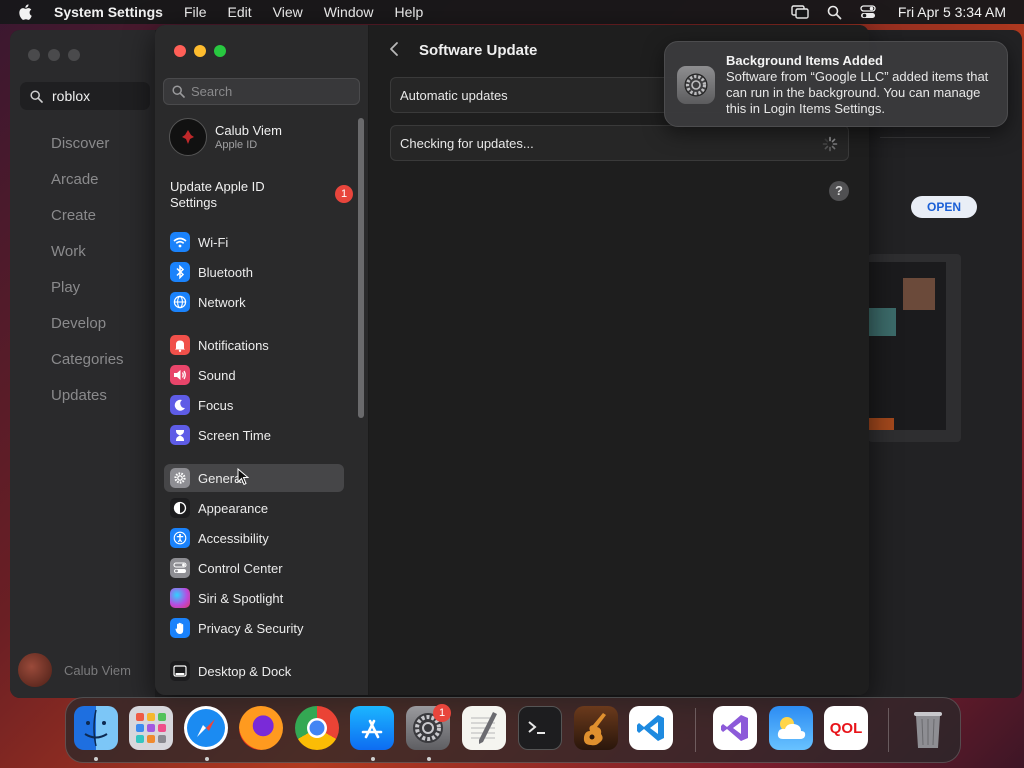  What do you see at coordinates (254, 345) in the screenshot?
I see `sidebar-item-notifications: Notifications` at bounding box center [254, 345].